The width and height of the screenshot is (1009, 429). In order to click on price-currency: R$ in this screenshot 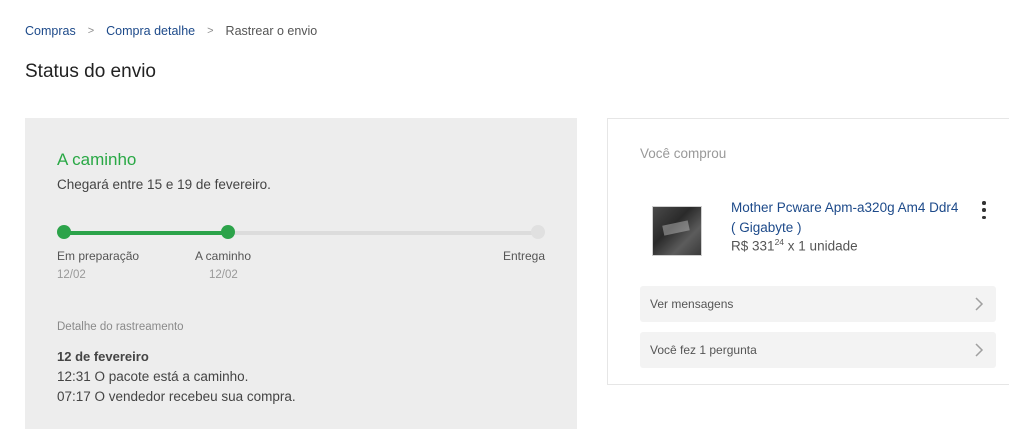, I will do `click(740, 246)`.